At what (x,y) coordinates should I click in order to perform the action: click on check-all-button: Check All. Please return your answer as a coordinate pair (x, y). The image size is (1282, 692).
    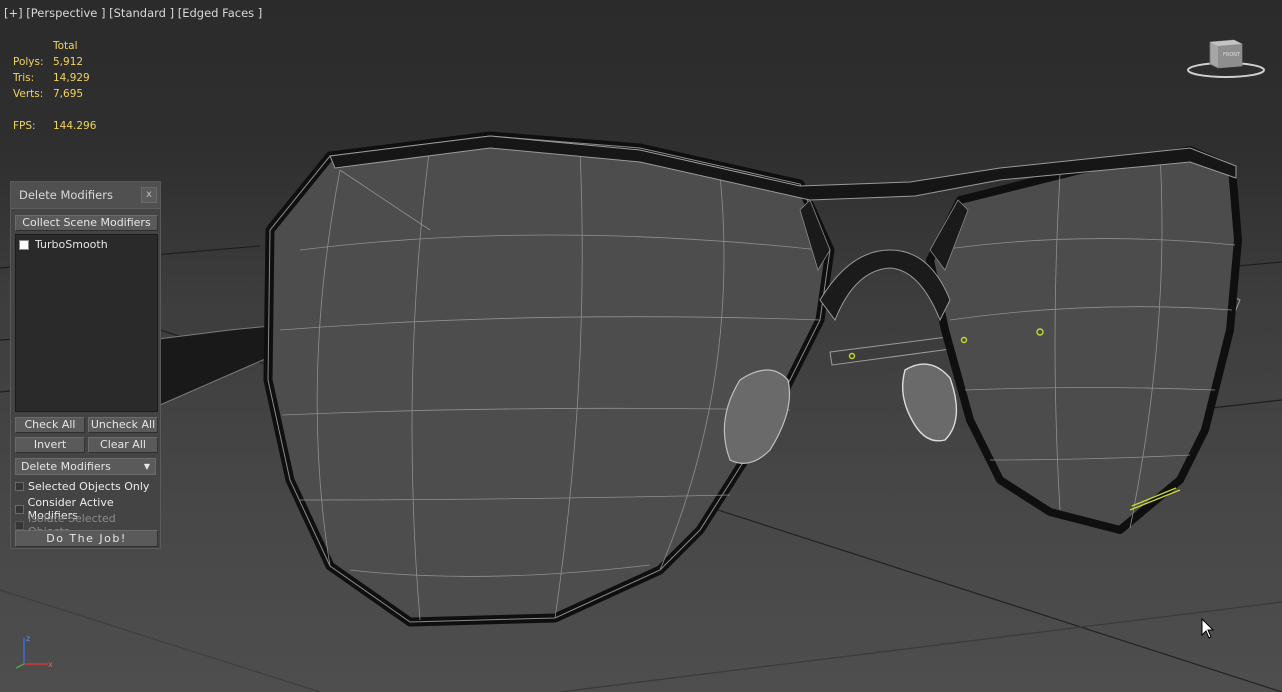
    Looking at the image, I should click on (50, 425).